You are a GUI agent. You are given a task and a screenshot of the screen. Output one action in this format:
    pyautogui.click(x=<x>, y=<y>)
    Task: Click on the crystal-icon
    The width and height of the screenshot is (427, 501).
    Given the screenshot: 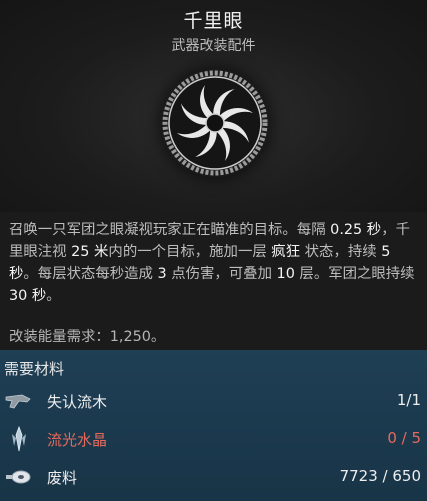 What is the action you would take?
    pyautogui.click(x=19, y=438)
    